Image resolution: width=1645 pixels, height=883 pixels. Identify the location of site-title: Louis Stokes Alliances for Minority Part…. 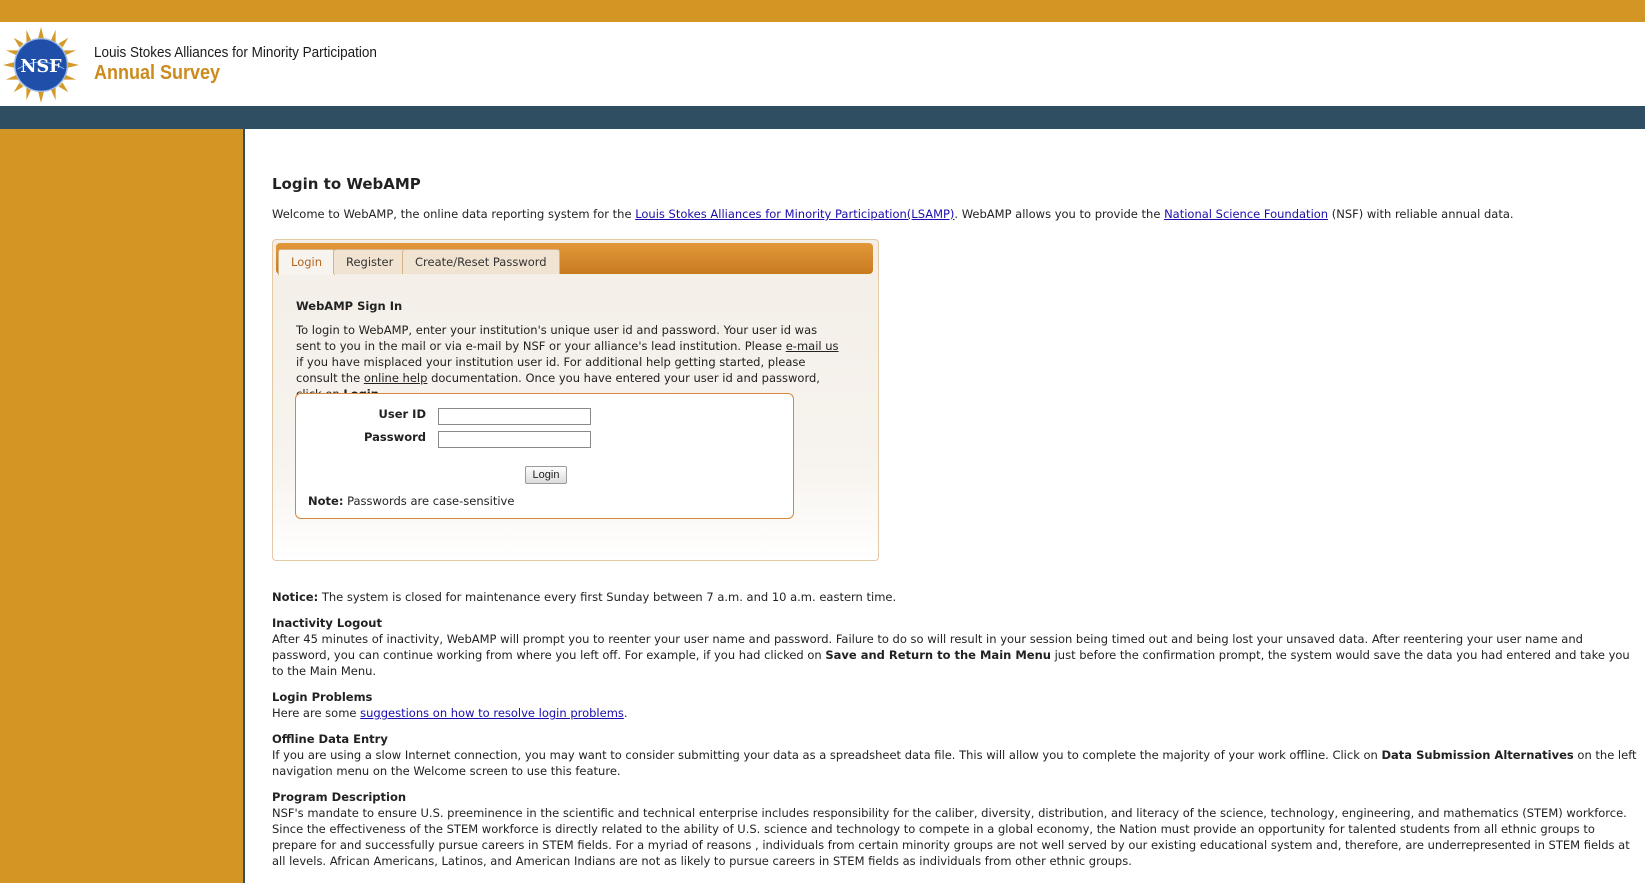
(251, 64).